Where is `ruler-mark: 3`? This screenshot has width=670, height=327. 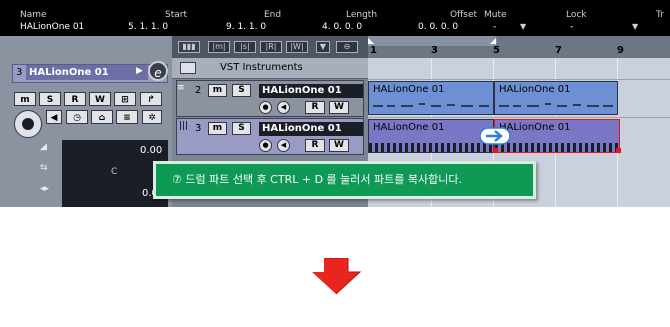
ruler-mark: 3 is located at coordinates (434, 50).